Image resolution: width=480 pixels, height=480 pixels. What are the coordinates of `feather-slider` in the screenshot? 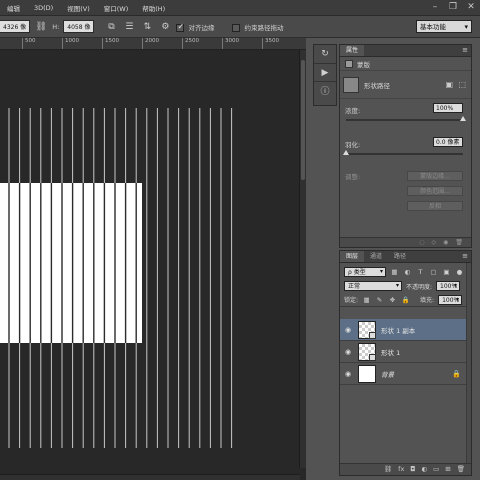 It's located at (403, 152).